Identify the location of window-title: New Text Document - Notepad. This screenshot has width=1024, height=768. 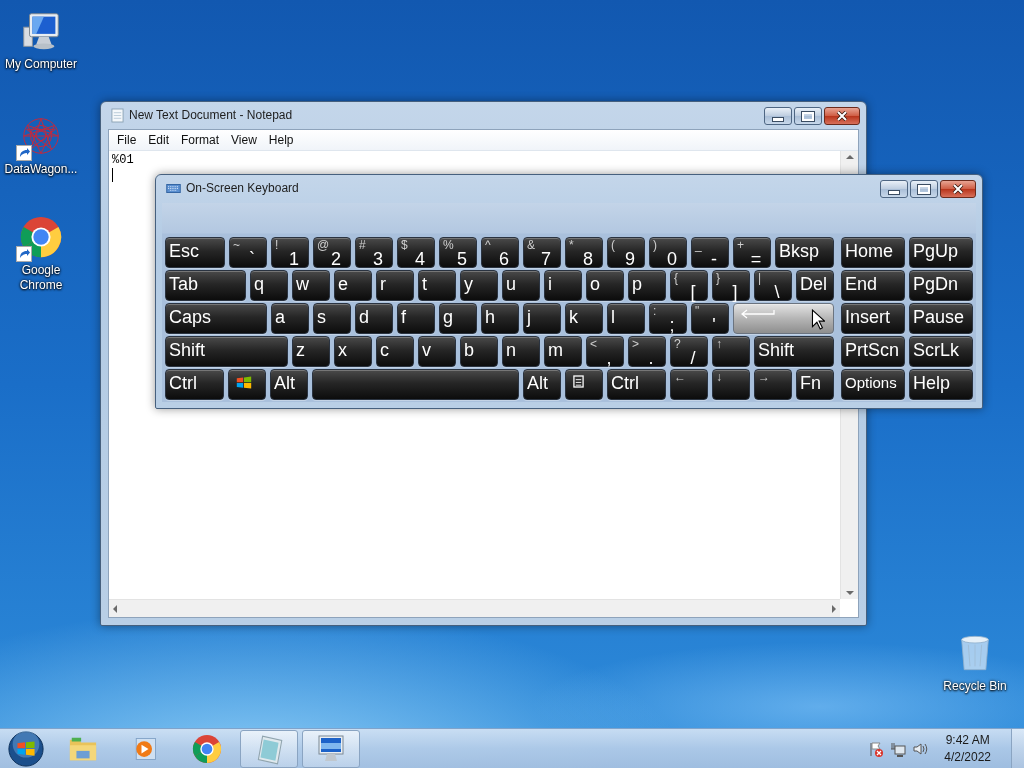
(211, 115).